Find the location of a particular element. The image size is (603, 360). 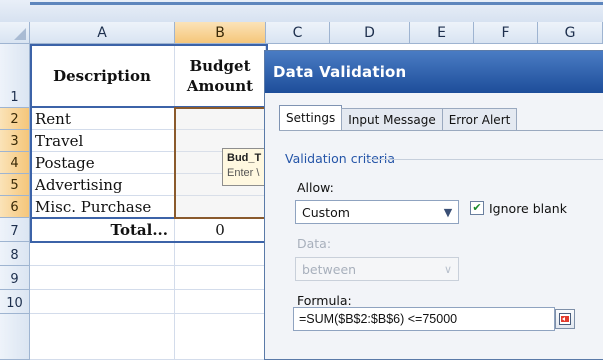

cell-b2 is located at coordinates (220, 119).